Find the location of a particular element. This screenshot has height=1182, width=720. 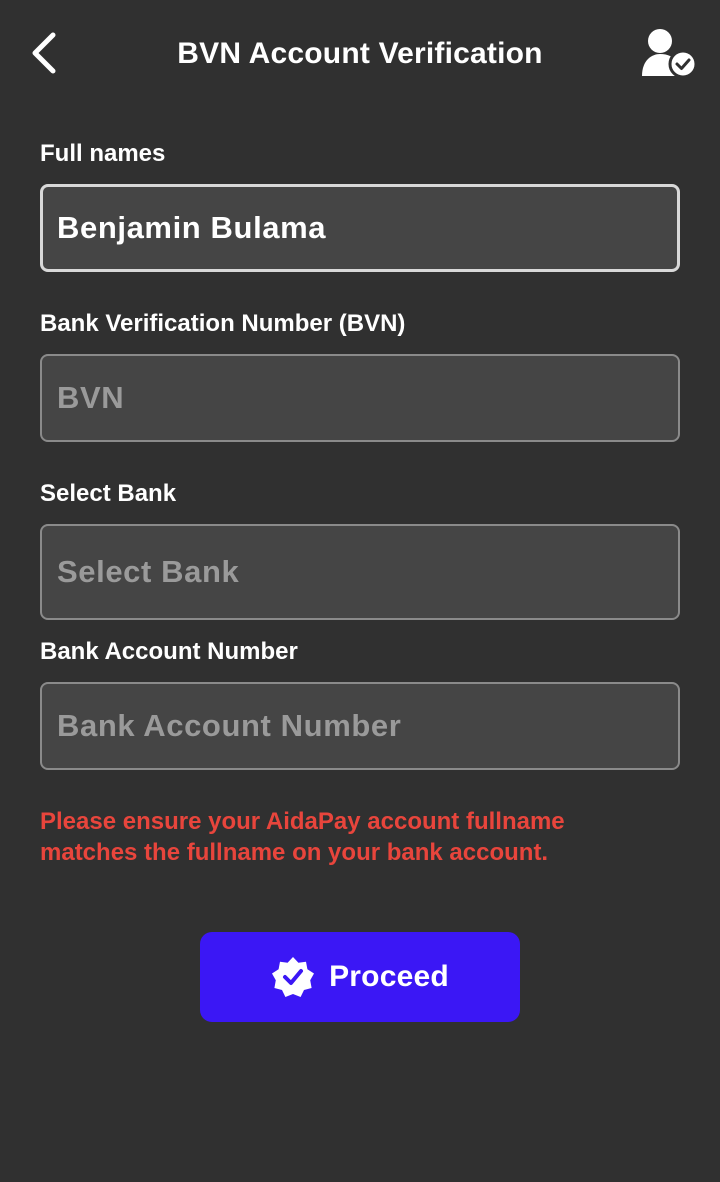

account-number-label: Bank Account Number is located at coordinates (169, 651).